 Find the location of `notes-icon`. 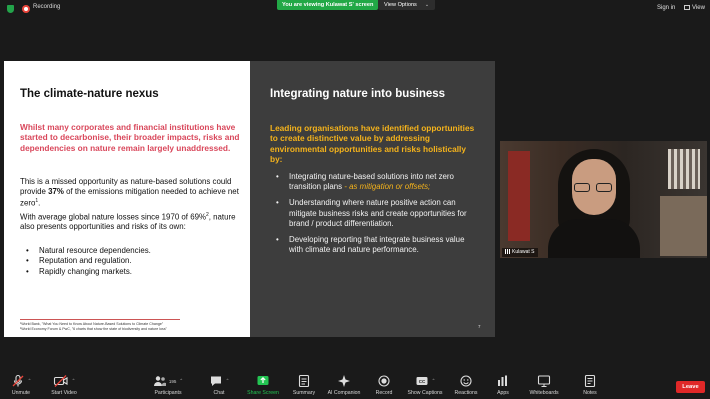

notes-icon is located at coordinates (590, 381).